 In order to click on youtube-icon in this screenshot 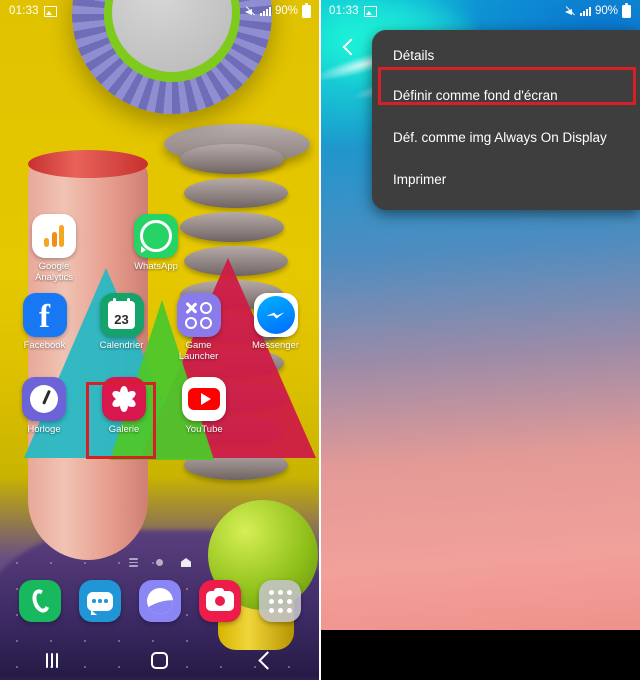, I will do `click(204, 398)`.